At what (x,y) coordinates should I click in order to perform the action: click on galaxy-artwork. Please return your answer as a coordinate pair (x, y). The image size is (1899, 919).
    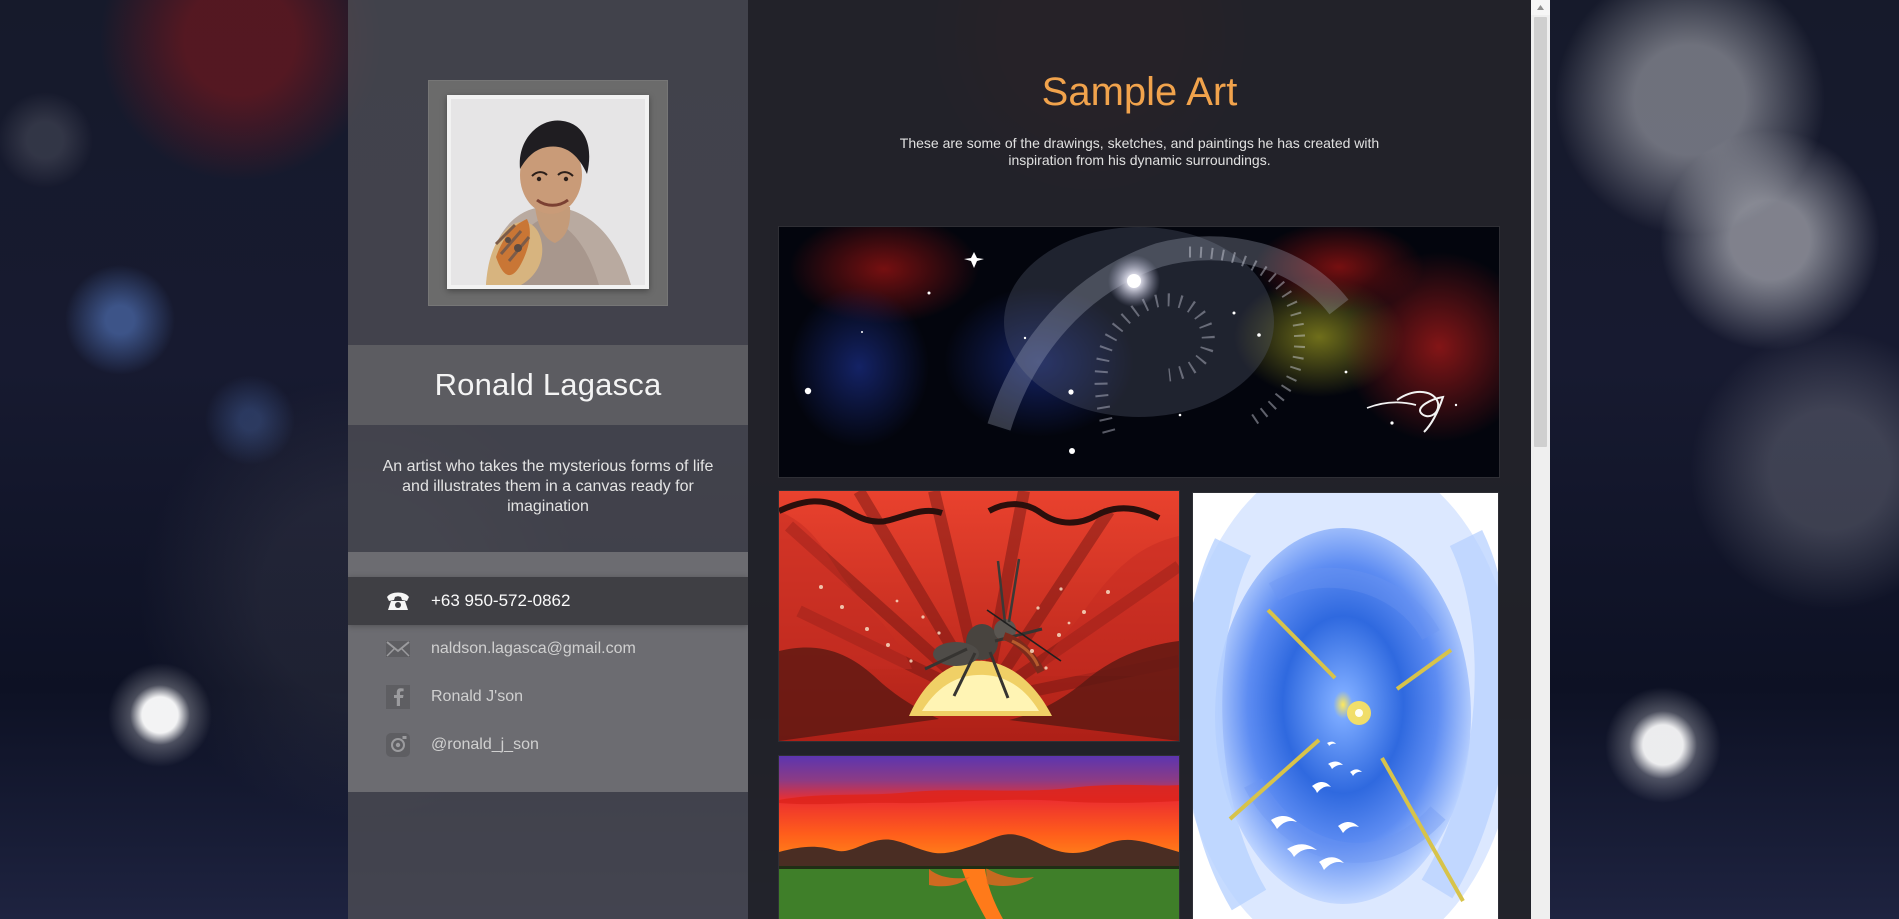
    Looking at the image, I should click on (1139, 352).